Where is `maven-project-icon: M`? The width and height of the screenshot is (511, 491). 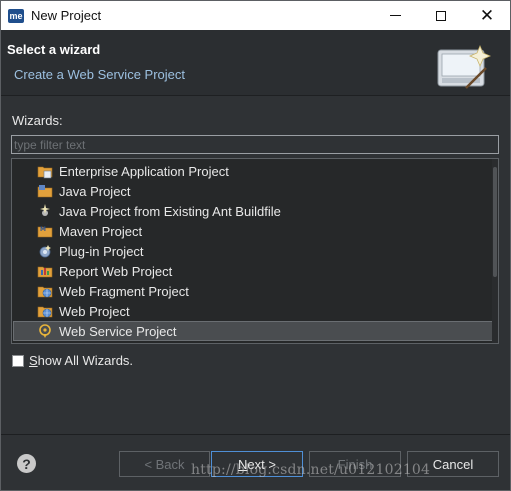
maven-project-icon: M is located at coordinates (45, 232).